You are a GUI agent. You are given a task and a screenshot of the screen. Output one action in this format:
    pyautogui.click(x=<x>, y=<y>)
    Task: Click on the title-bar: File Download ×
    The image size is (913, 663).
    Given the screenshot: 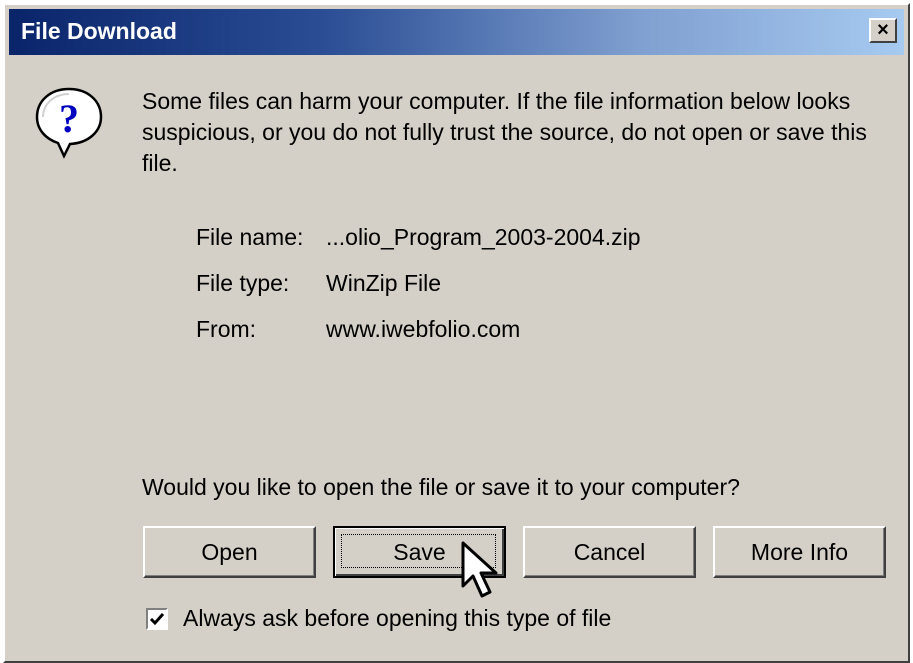 What is the action you would take?
    pyautogui.click(x=456, y=32)
    